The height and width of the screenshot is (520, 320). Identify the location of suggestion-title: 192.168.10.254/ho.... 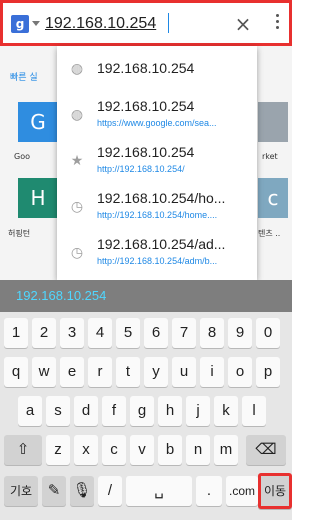
(161, 198).